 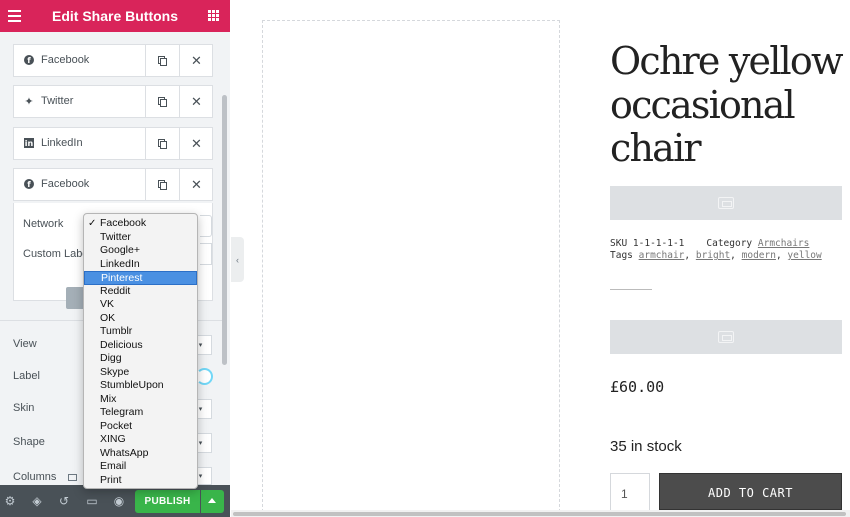 I want to click on network-option-ok: OK, so click(x=140, y=319).